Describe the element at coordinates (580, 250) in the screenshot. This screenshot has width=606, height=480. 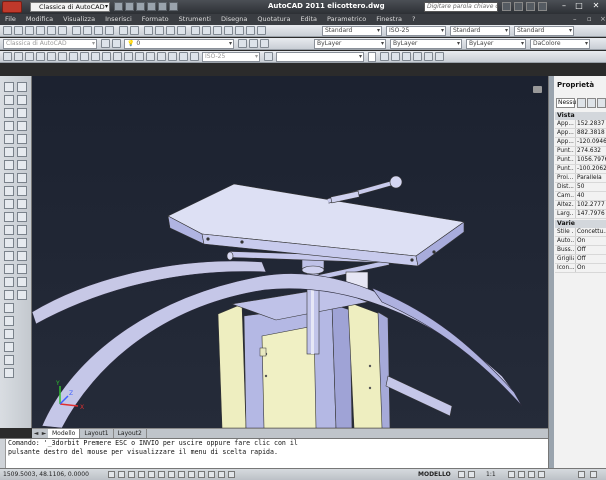
I see `prop-row: Buss...Off` at that location.